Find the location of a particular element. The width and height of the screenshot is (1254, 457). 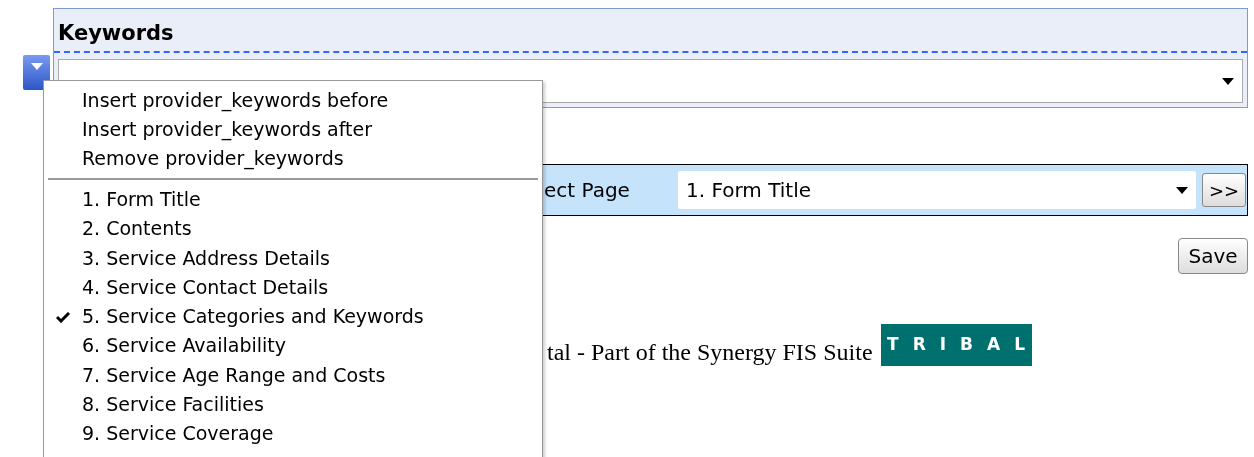

menu-item: 2. Contents is located at coordinates (293, 229).